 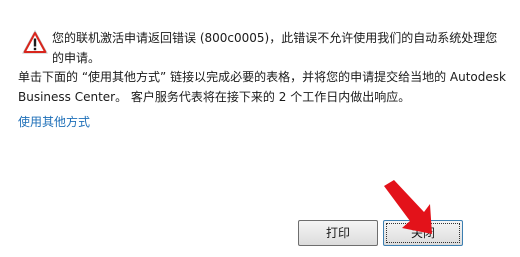 What do you see at coordinates (338, 233) in the screenshot?
I see `print-button: 打印` at bounding box center [338, 233].